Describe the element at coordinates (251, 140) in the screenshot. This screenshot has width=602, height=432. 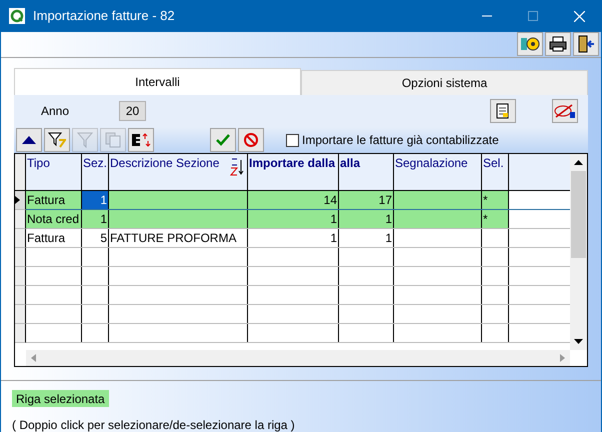
I see `cancel-icon` at that location.